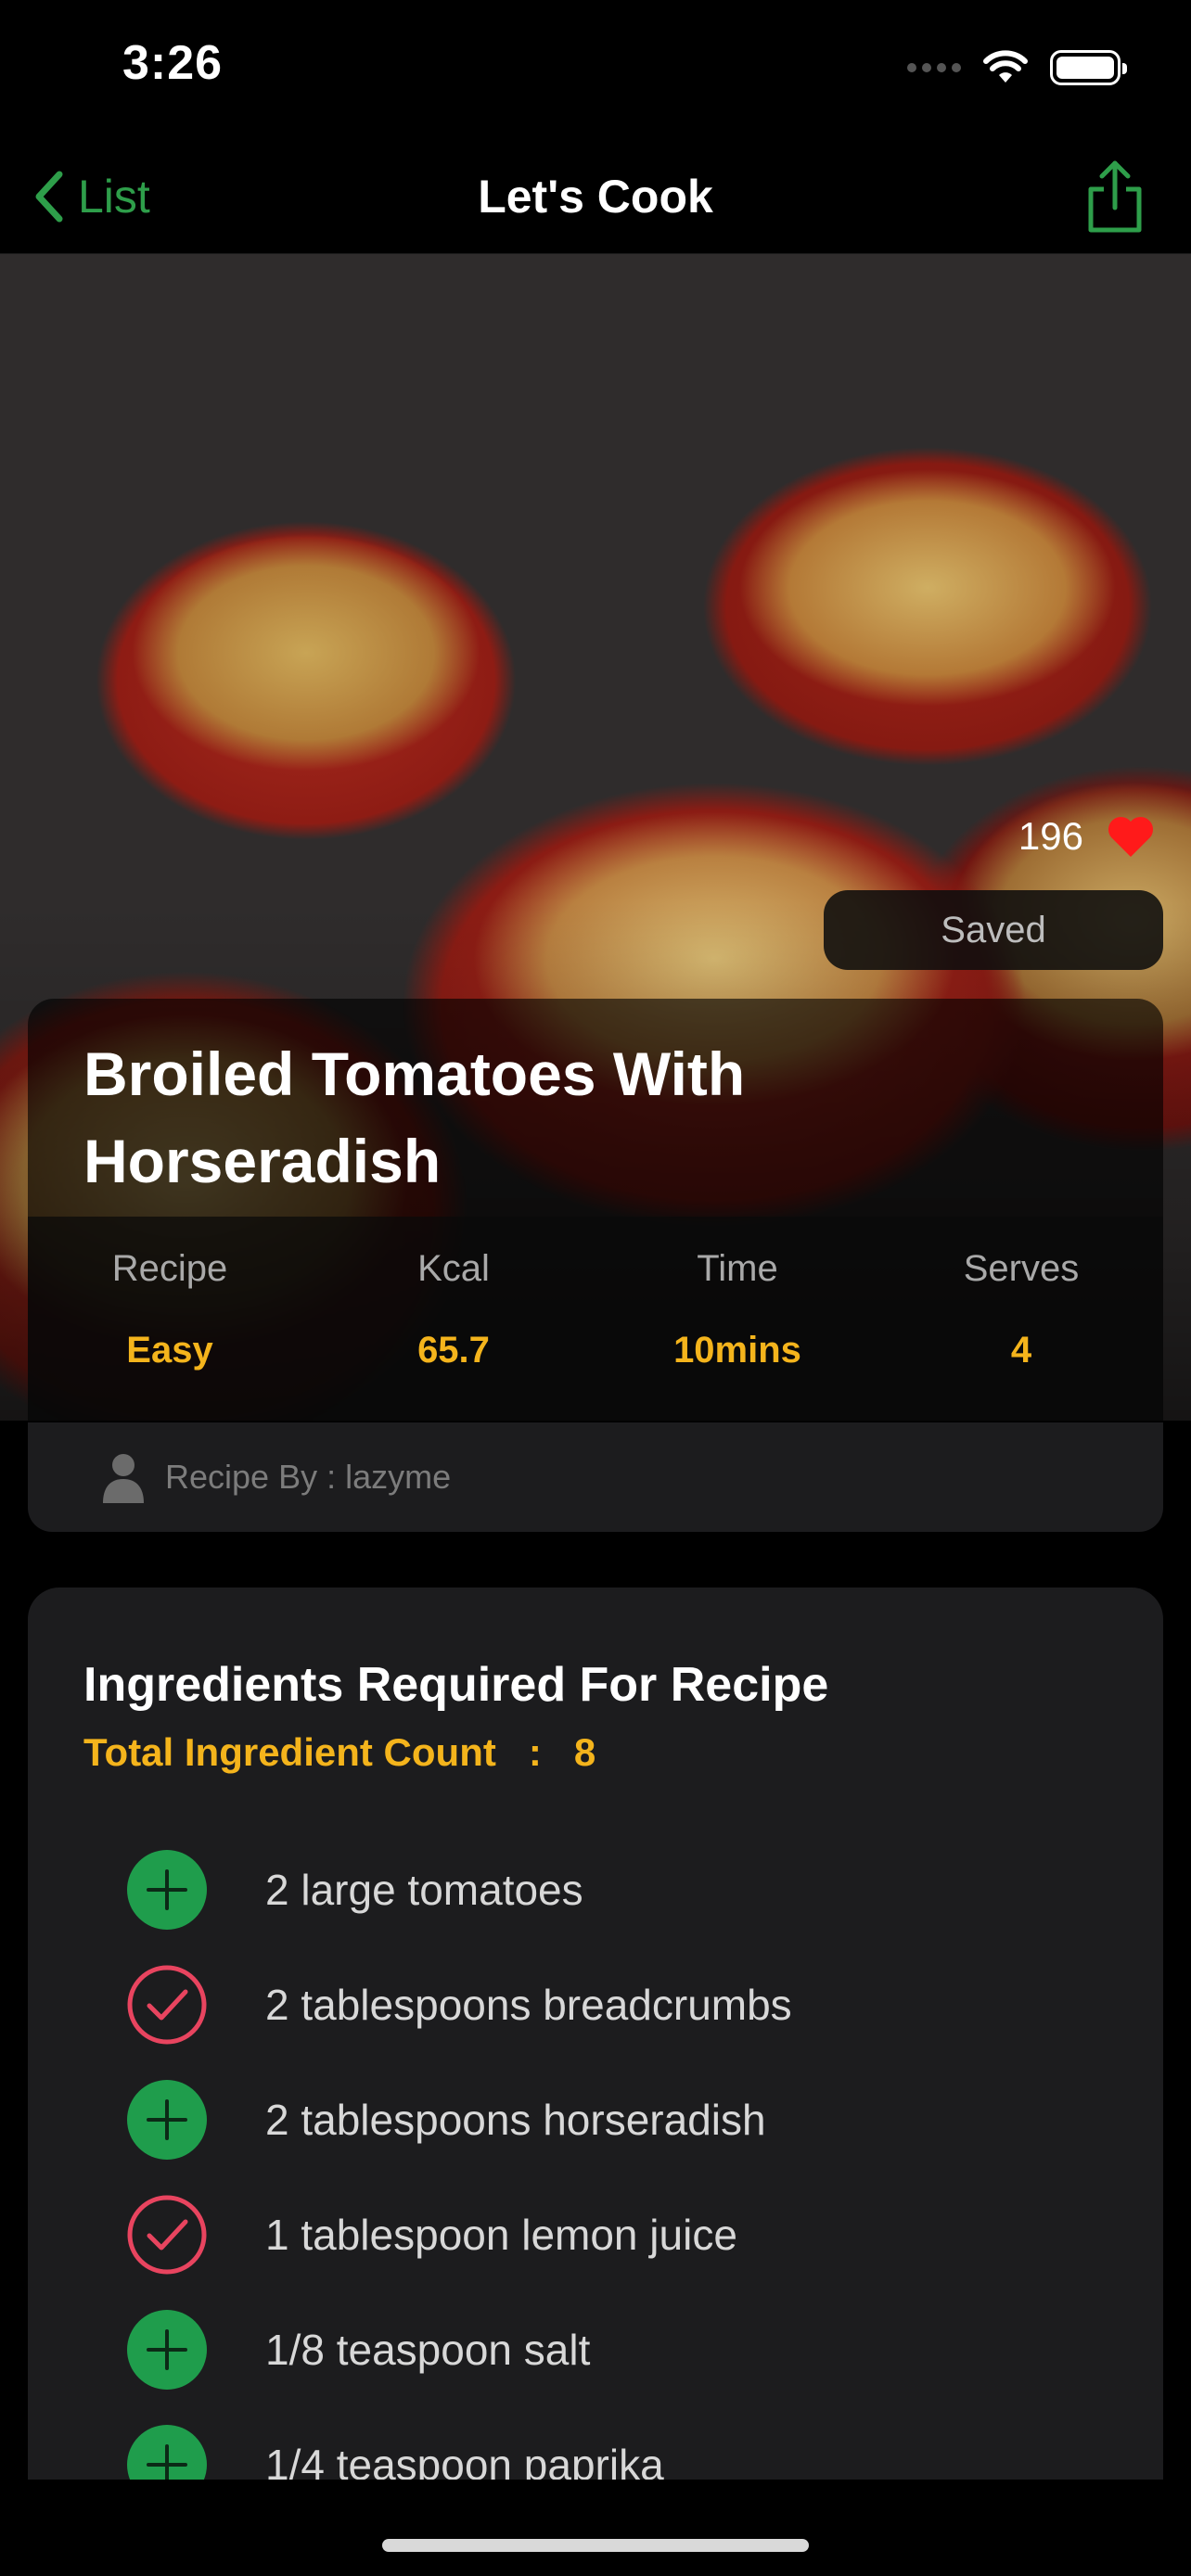 The height and width of the screenshot is (2576, 1191). I want to click on ingredient-text: 1/8 teaspoon salt, so click(428, 2350).